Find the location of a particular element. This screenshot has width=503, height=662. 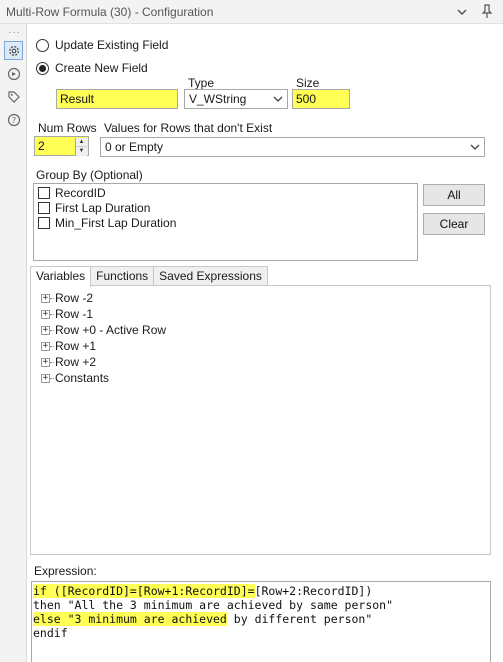

group-by-label: Group By (Optional) is located at coordinates (89, 175).